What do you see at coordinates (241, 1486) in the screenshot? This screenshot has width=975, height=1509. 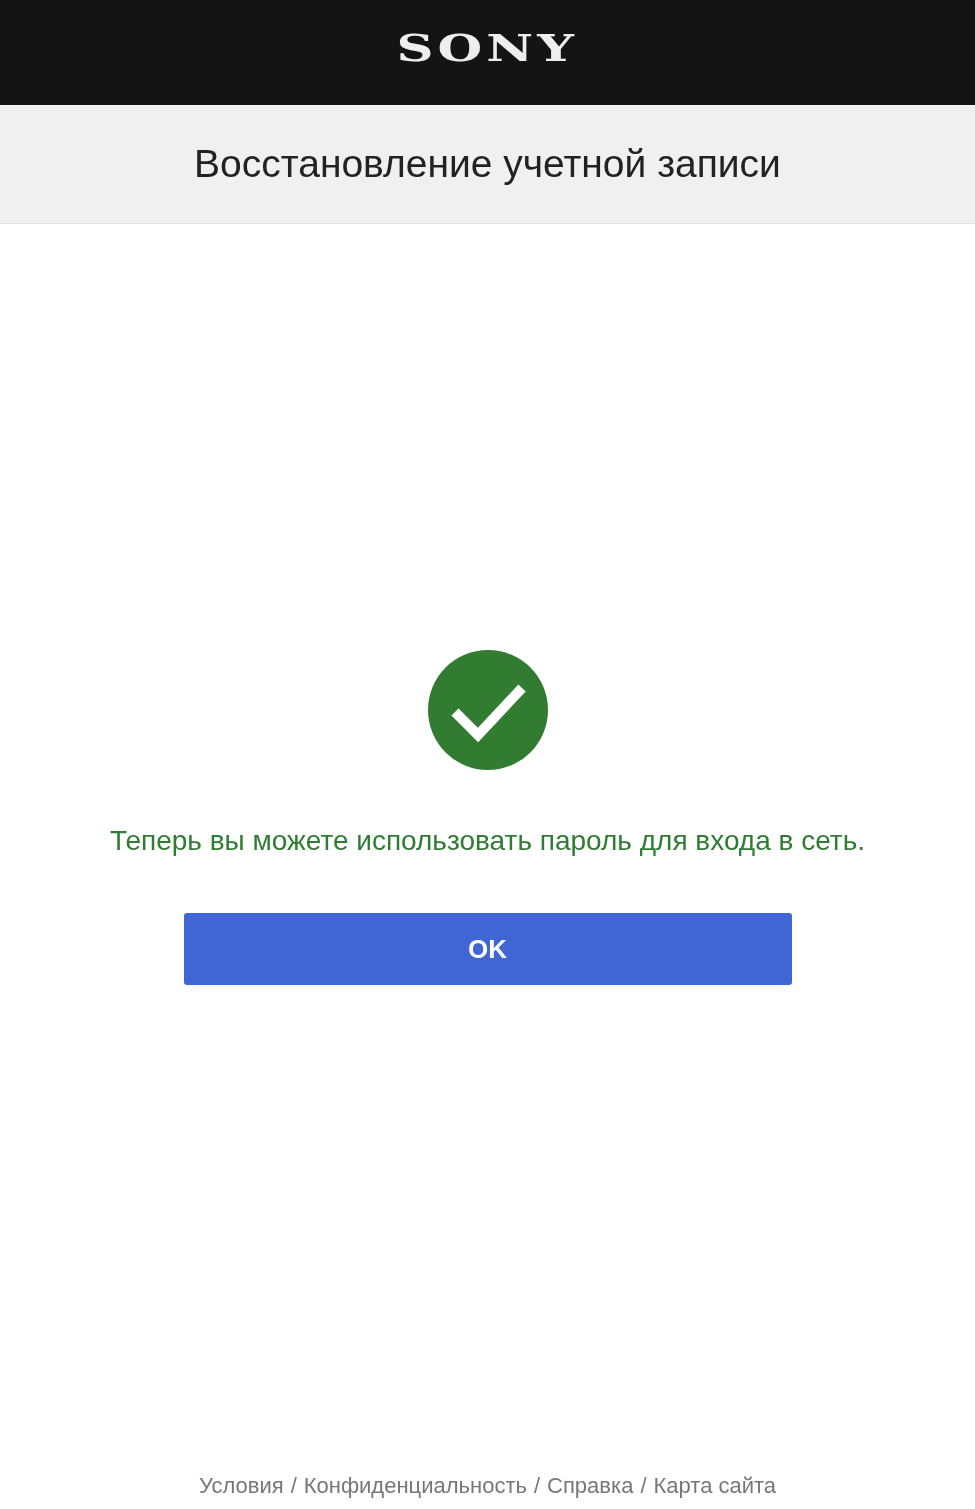 I see `footer-link: Условия` at bounding box center [241, 1486].